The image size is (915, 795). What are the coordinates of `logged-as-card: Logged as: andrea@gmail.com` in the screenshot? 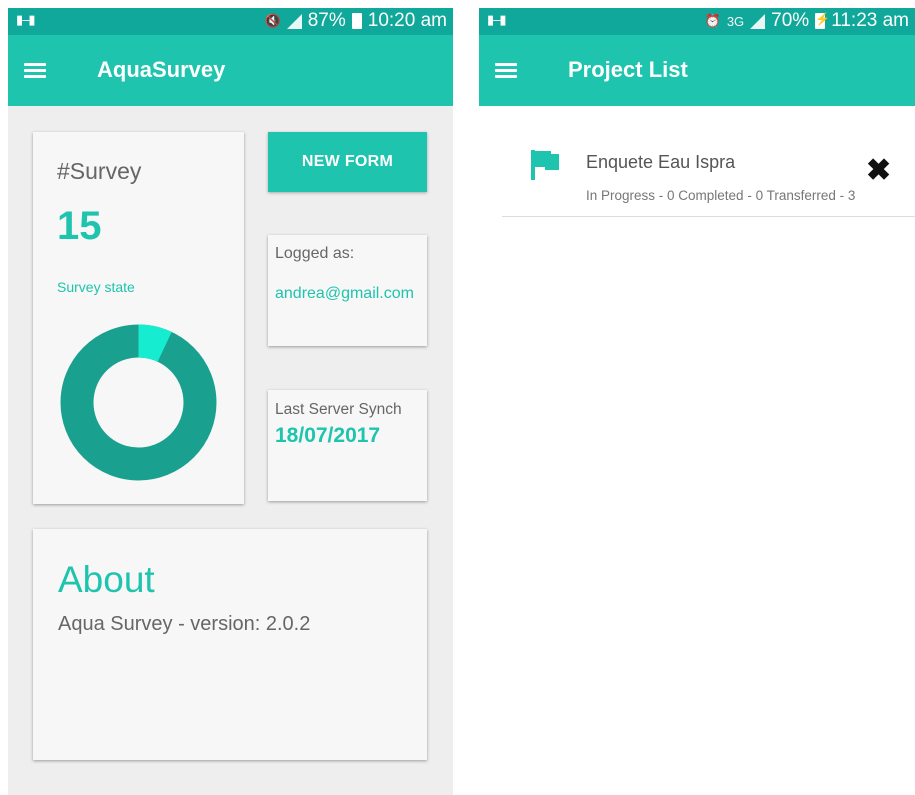 It's located at (347, 290).